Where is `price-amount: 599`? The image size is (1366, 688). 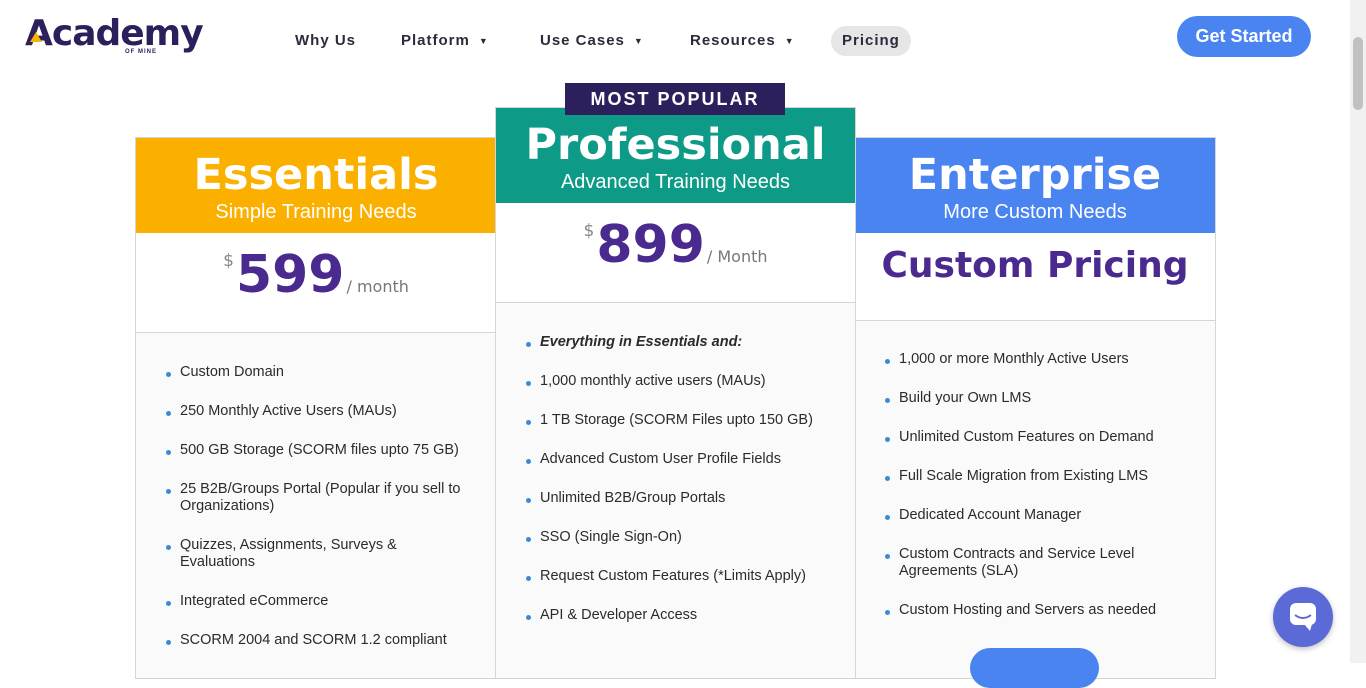
price-amount: 599 is located at coordinates (290, 275).